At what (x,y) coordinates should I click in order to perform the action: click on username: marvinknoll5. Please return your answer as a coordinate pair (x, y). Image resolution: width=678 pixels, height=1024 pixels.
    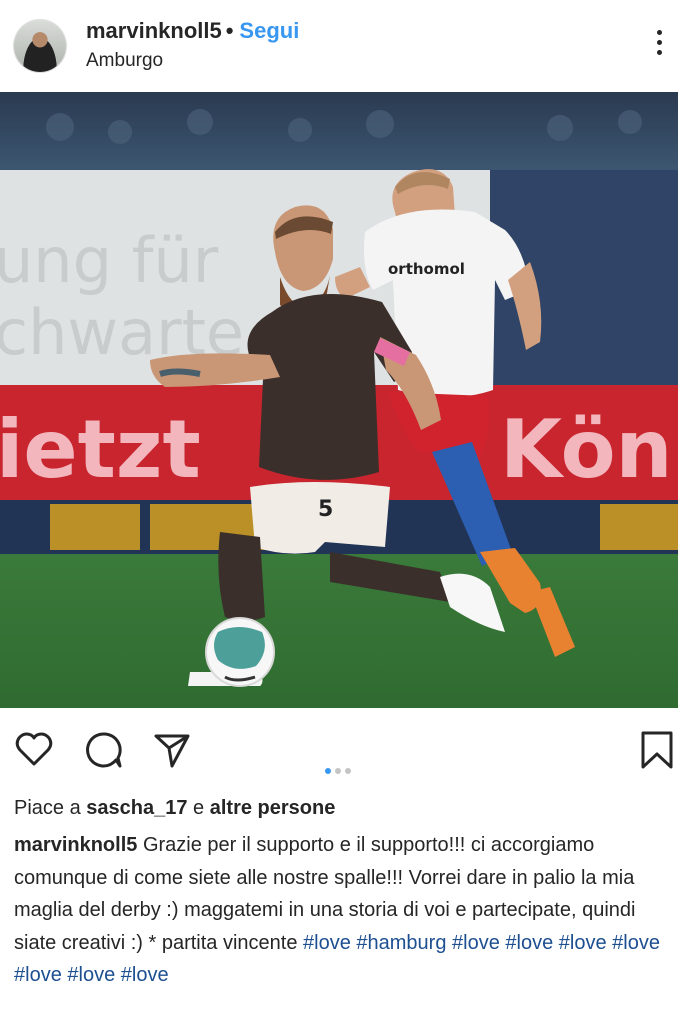
    Looking at the image, I should click on (154, 30).